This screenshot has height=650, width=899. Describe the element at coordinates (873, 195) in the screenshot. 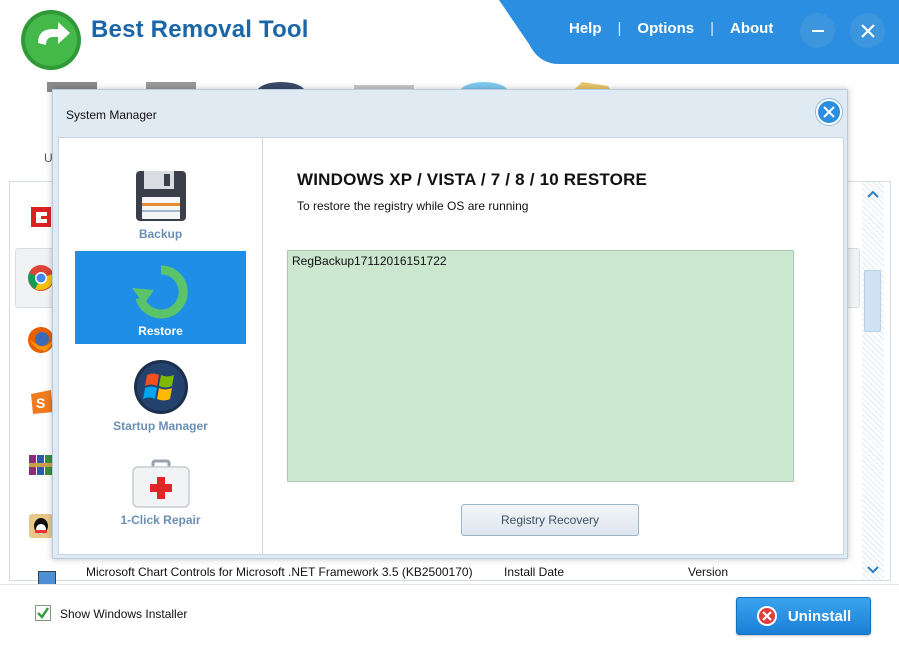

I see `scroll-up-arrow-icon` at that location.